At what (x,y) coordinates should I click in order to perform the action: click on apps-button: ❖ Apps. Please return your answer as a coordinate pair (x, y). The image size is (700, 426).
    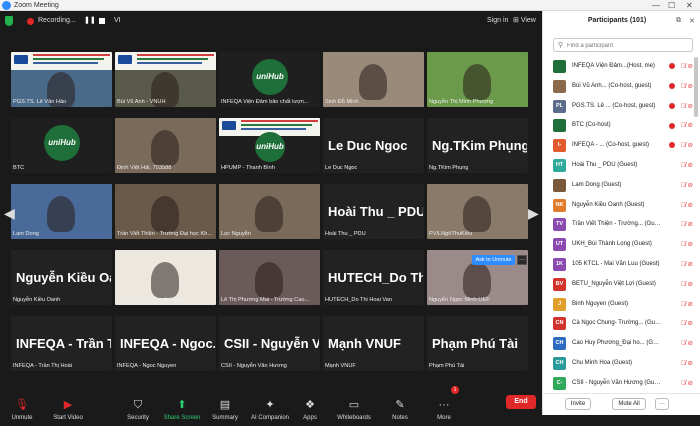
    Looking at the image, I should click on (310, 409).